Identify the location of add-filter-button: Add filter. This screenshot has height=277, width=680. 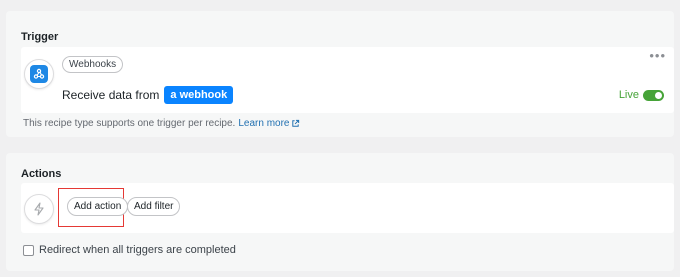
(154, 206).